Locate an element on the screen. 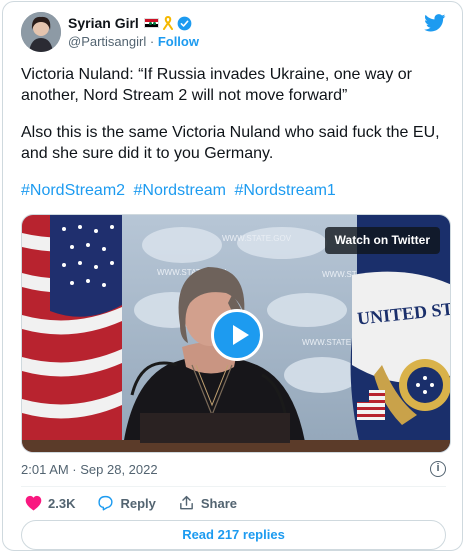  syria-flag-icon is located at coordinates (151, 23).